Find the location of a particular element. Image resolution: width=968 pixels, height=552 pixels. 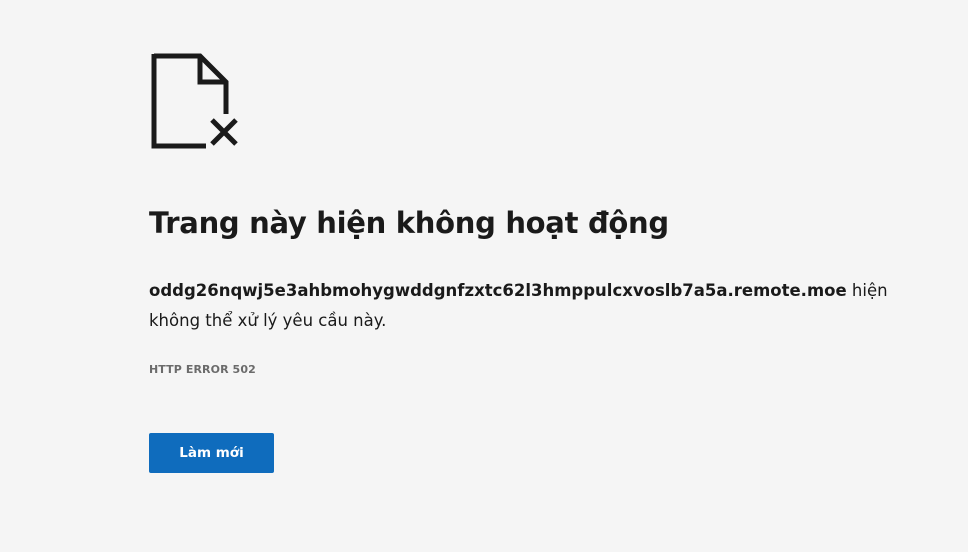

reload-button: Làm mới is located at coordinates (211, 453).